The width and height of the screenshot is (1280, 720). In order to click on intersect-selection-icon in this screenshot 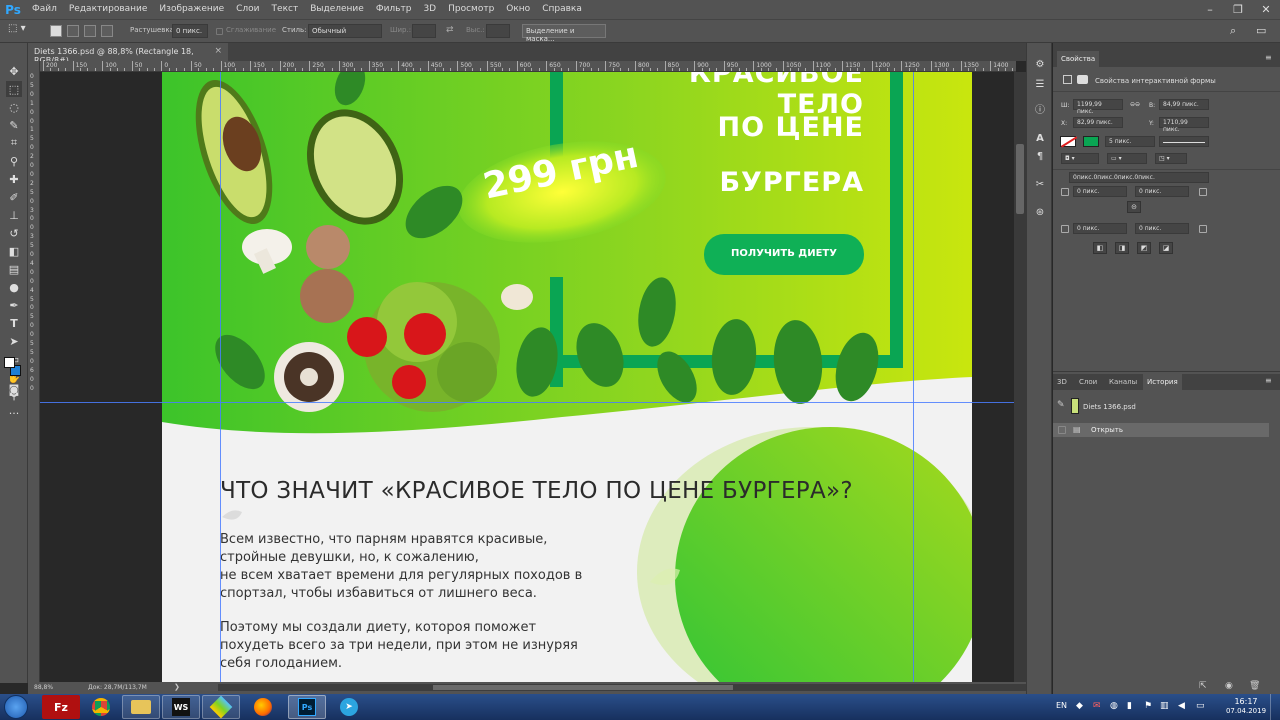, I will do `click(107, 31)`.